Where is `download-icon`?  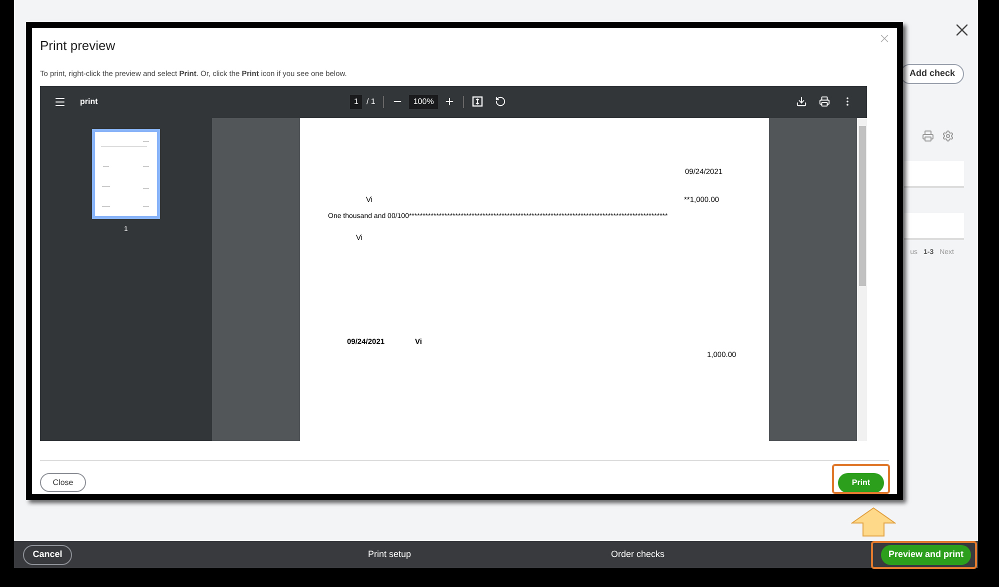
download-icon is located at coordinates (801, 102).